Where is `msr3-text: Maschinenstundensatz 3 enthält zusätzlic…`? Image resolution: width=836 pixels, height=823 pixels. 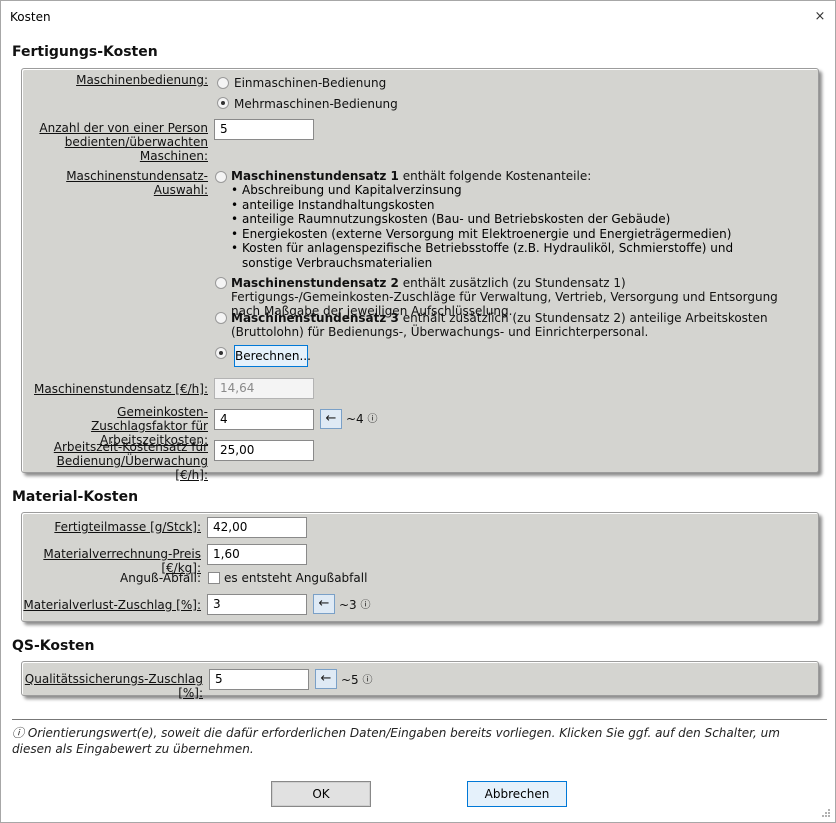 msr3-text: Maschinenstundensatz 3 enthält zusätzlic… is located at coordinates (511, 325).